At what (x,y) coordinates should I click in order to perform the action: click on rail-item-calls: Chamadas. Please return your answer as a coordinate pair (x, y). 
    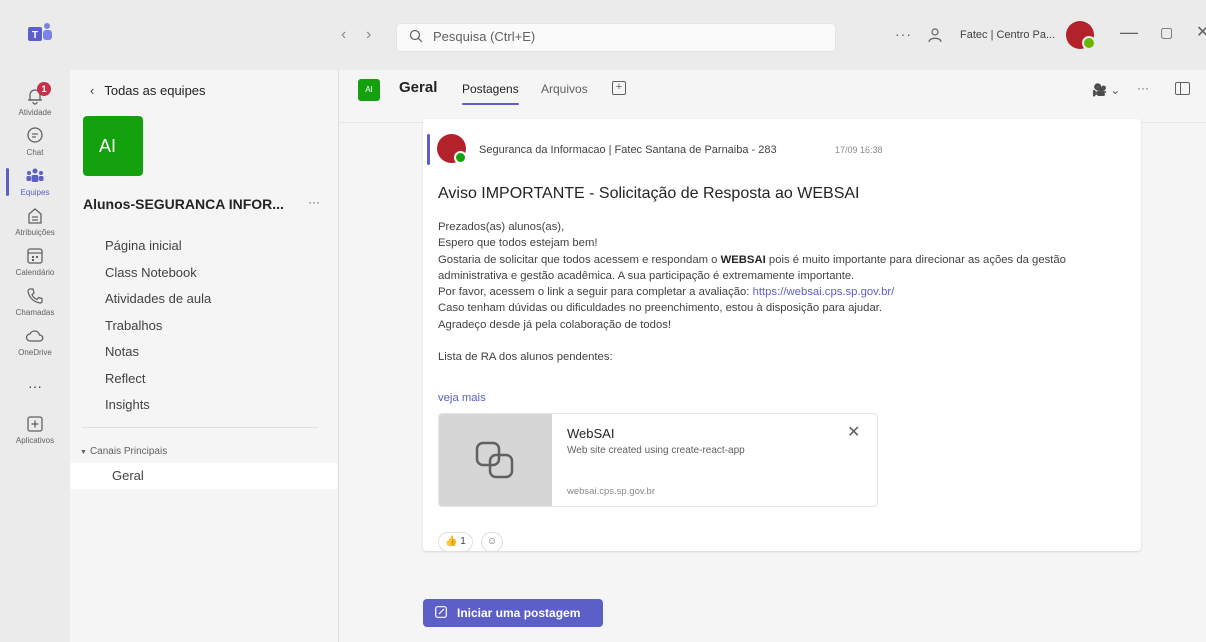
    Looking at the image, I should click on (35, 301).